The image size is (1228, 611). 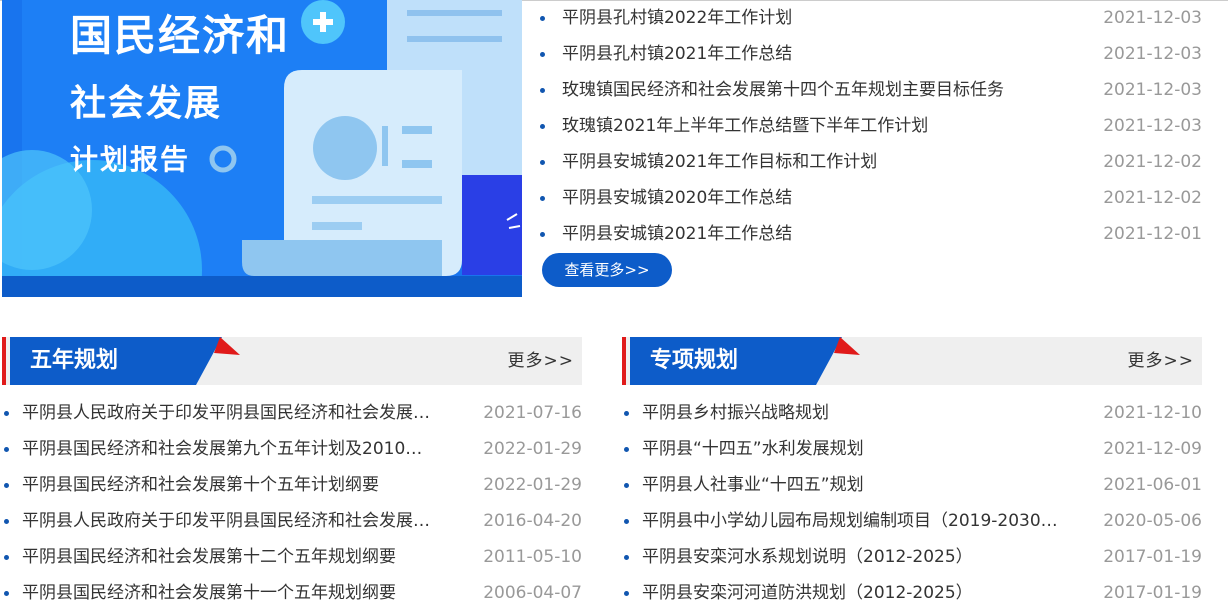 I want to click on list-item: 平阴县安栾河水系规划说明（2012-2025） 2017-01-19, so click(x=912, y=557).